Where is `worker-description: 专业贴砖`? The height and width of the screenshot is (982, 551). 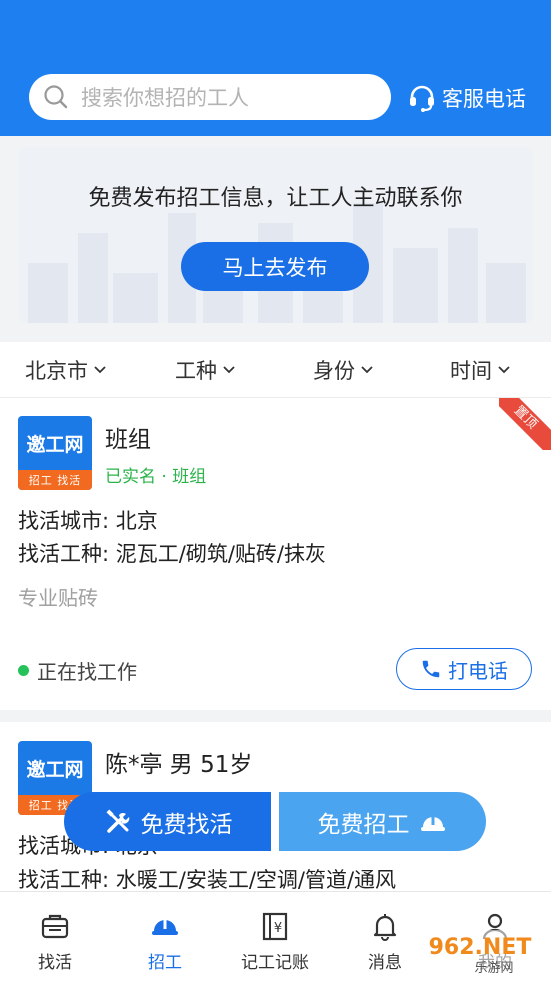 worker-description: 专业贴砖 is located at coordinates (58, 598).